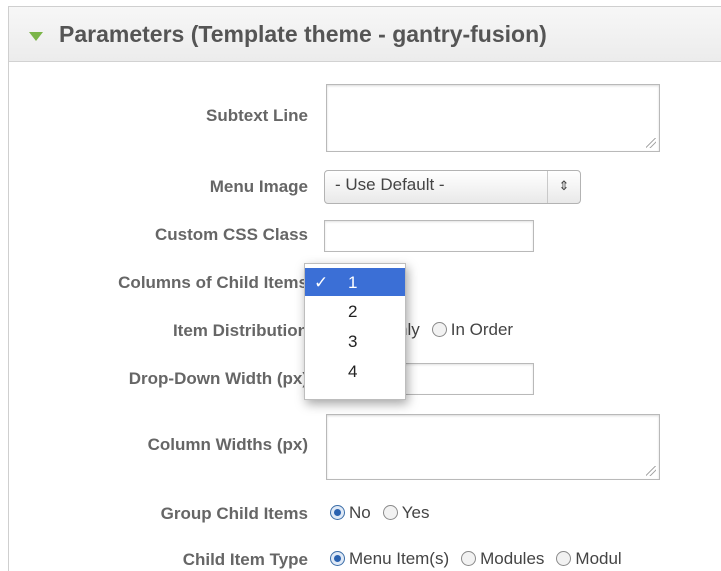 This screenshot has height=571, width=721. Describe the element at coordinates (240, 330) in the screenshot. I see `item-distribution-label: Item Distribution` at that location.